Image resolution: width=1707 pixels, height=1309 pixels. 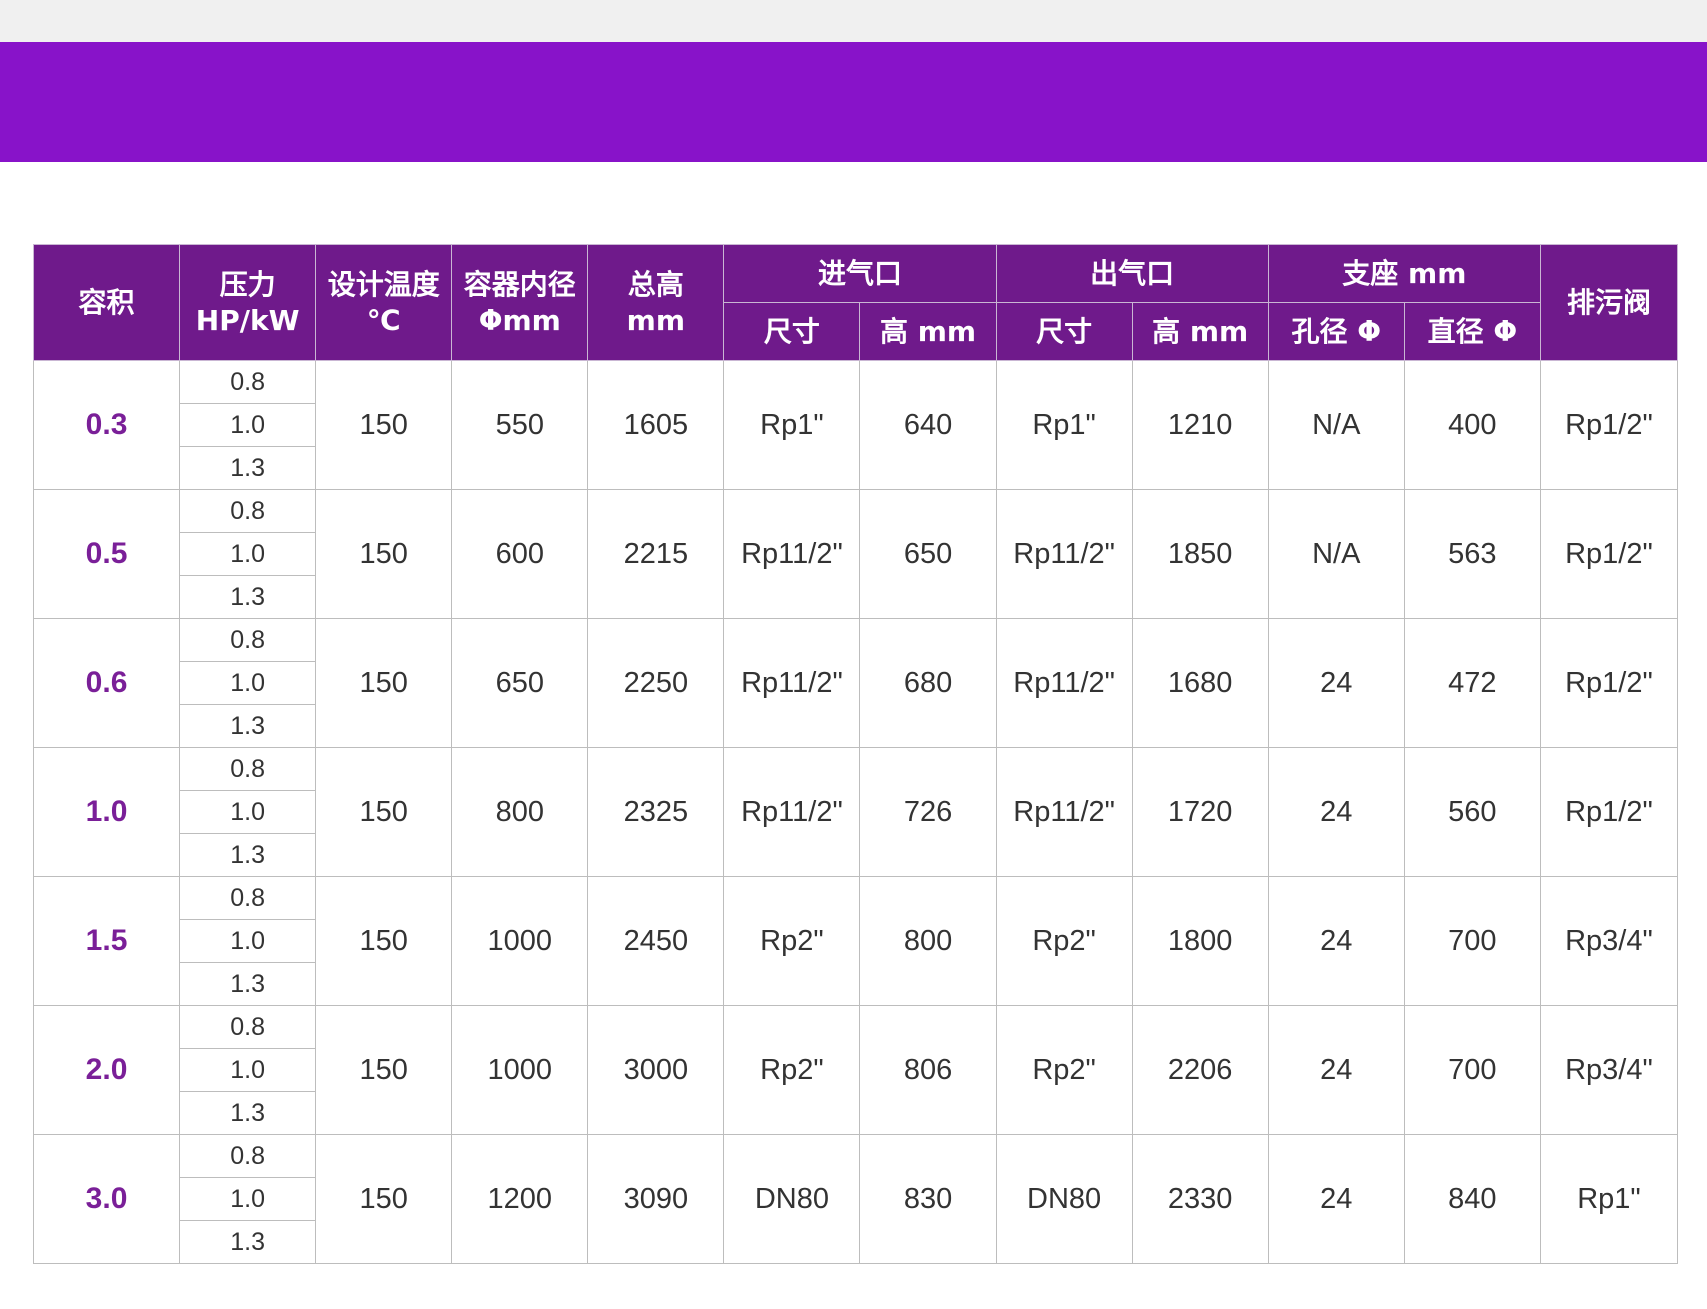 What do you see at coordinates (247, 320) in the screenshot?
I see `header-pressure-line2: HP/kW` at bounding box center [247, 320].